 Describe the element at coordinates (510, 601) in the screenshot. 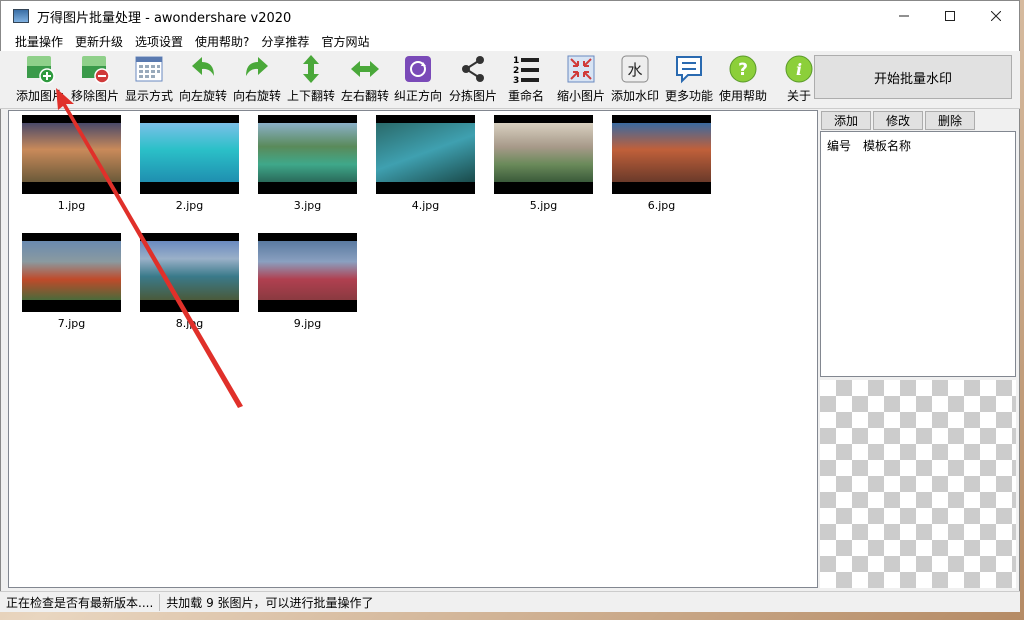

I see `status-bar: 正在检查是否有最新版本.... 共加载 9 张图片，可以进行批量操作了` at that location.